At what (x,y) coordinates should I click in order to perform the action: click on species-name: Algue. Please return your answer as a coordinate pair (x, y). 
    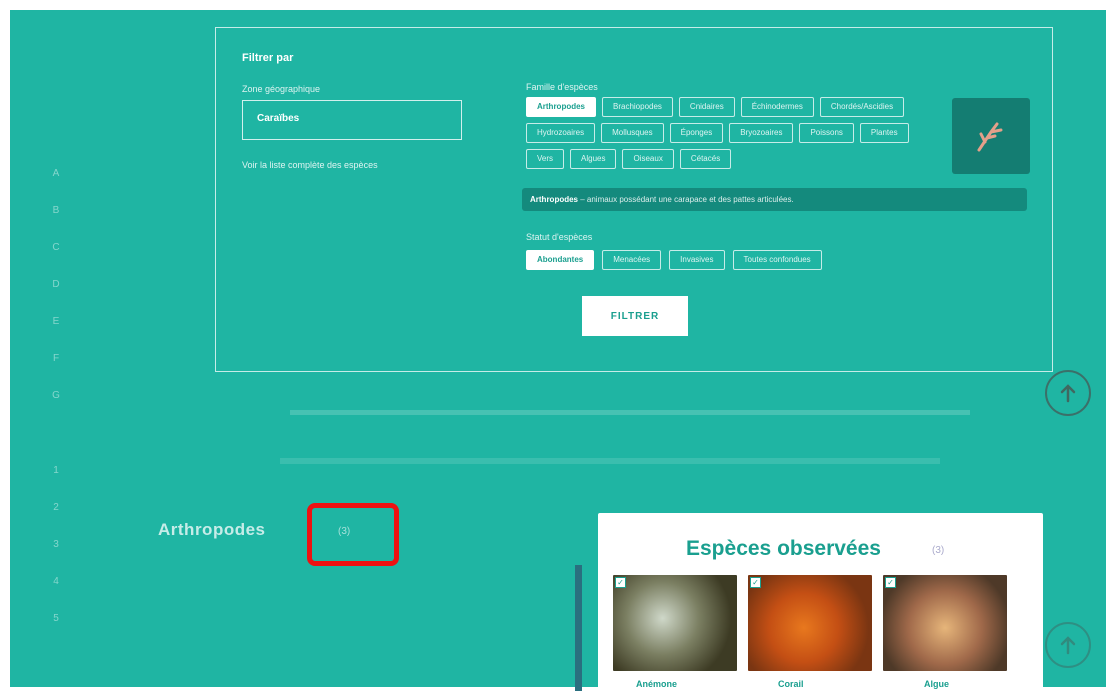
    Looking at the image, I should click on (937, 684).